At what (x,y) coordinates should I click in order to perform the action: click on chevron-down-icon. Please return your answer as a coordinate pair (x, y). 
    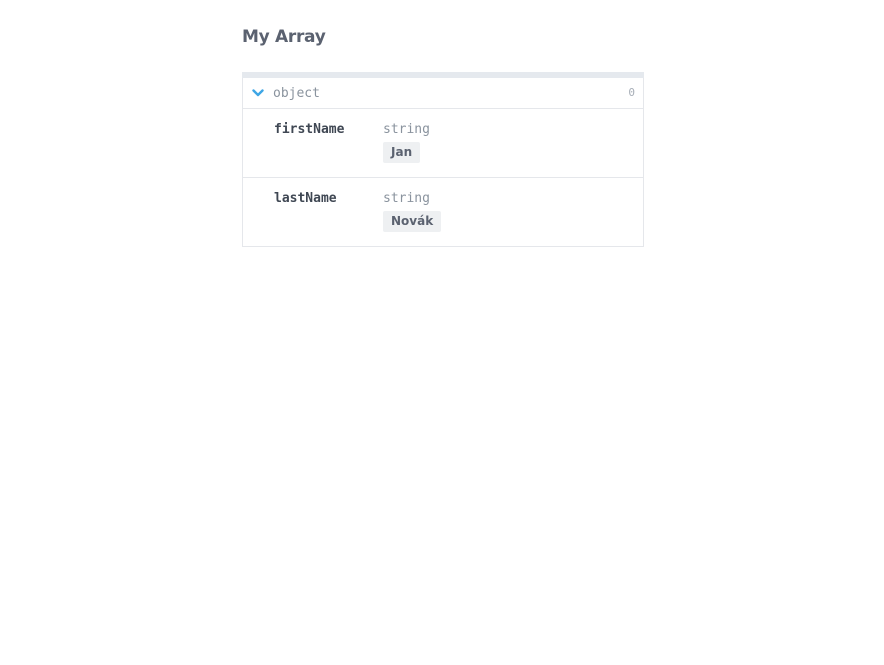
    Looking at the image, I should click on (258, 93).